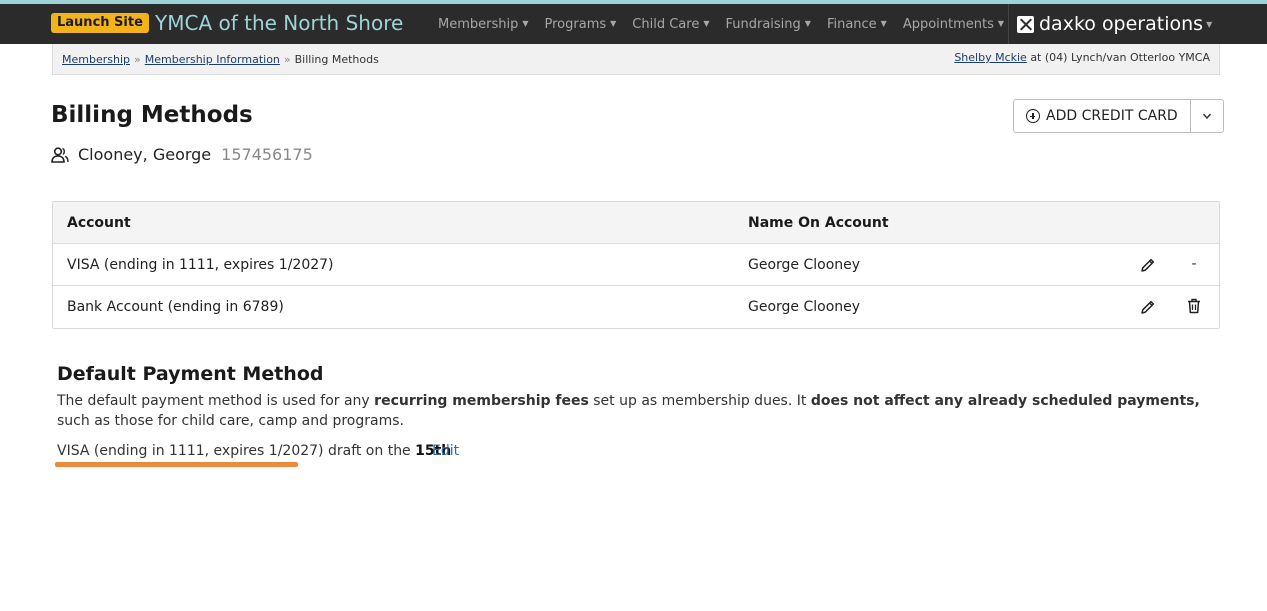  What do you see at coordinates (212, 59) in the screenshot?
I see `breadcrumb-membership-information: Membership Information` at bounding box center [212, 59].